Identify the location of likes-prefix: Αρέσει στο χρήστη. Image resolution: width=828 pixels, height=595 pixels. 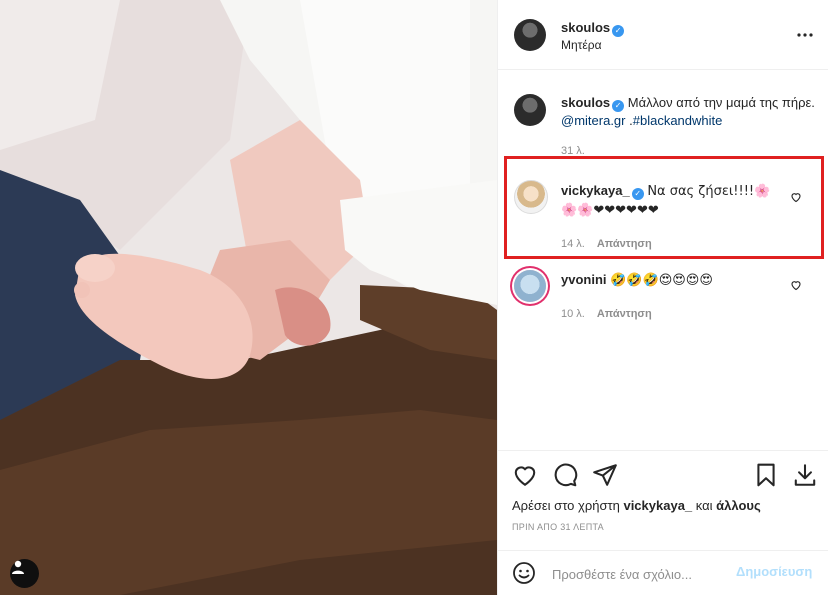
(566, 505).